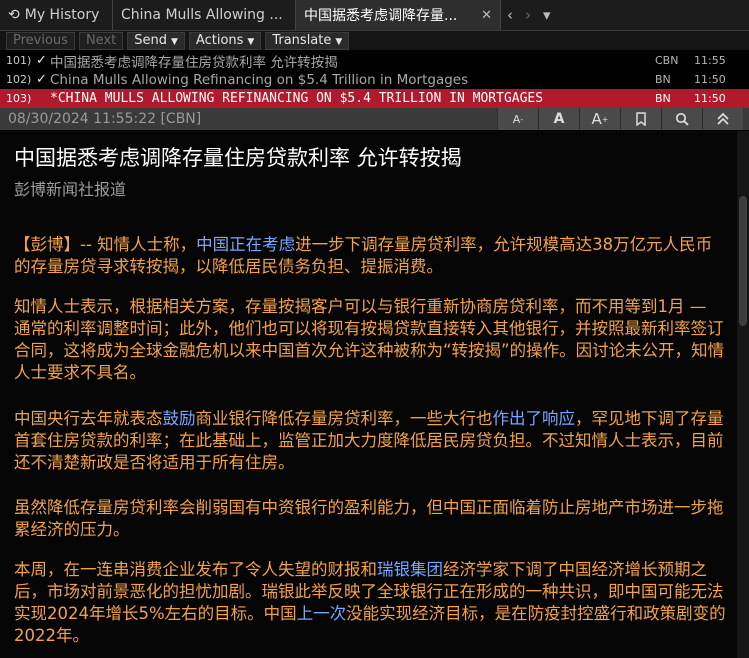 The width and height of the screenshot is (749, 658). Describe the element at coordinates (70, 189) in the screenshot. I see `story-byline: 彭博新闻社报道` at that location.